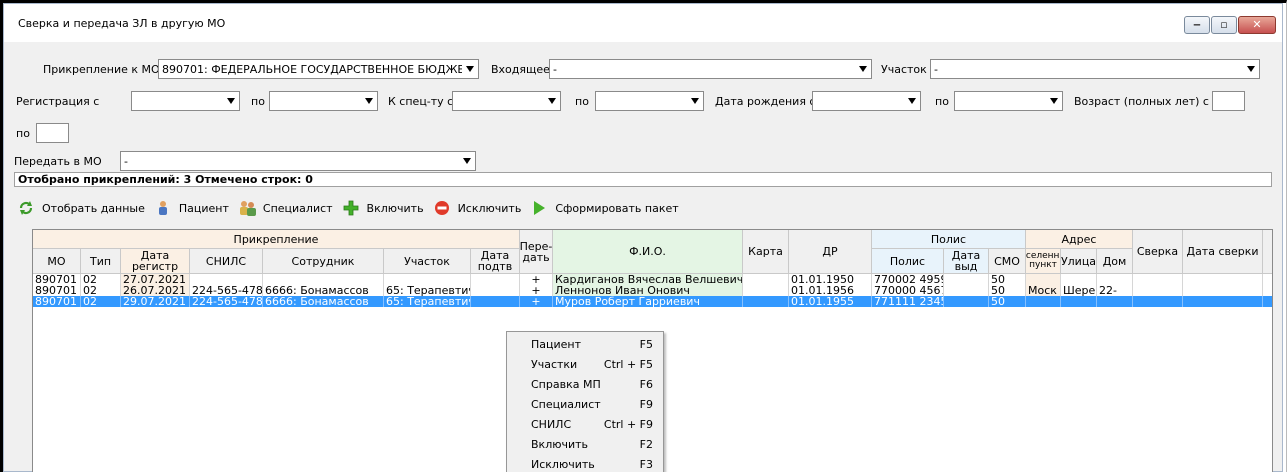  Describe the element at coordinates (563, 464) in the screenshot. I see `menu-item-label: Исключить` at that location.